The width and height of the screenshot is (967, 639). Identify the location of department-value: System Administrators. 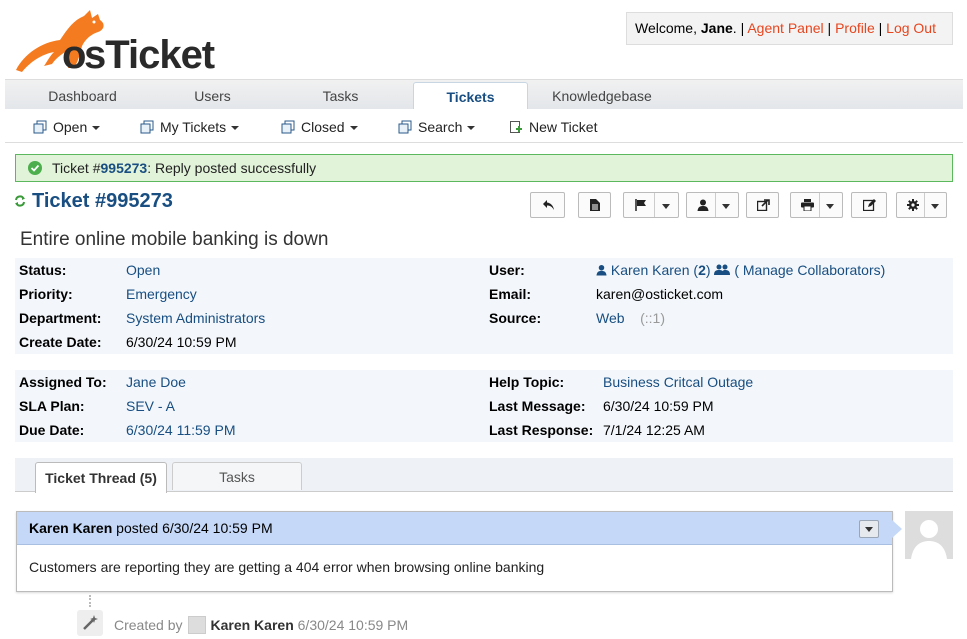
(195, 318).